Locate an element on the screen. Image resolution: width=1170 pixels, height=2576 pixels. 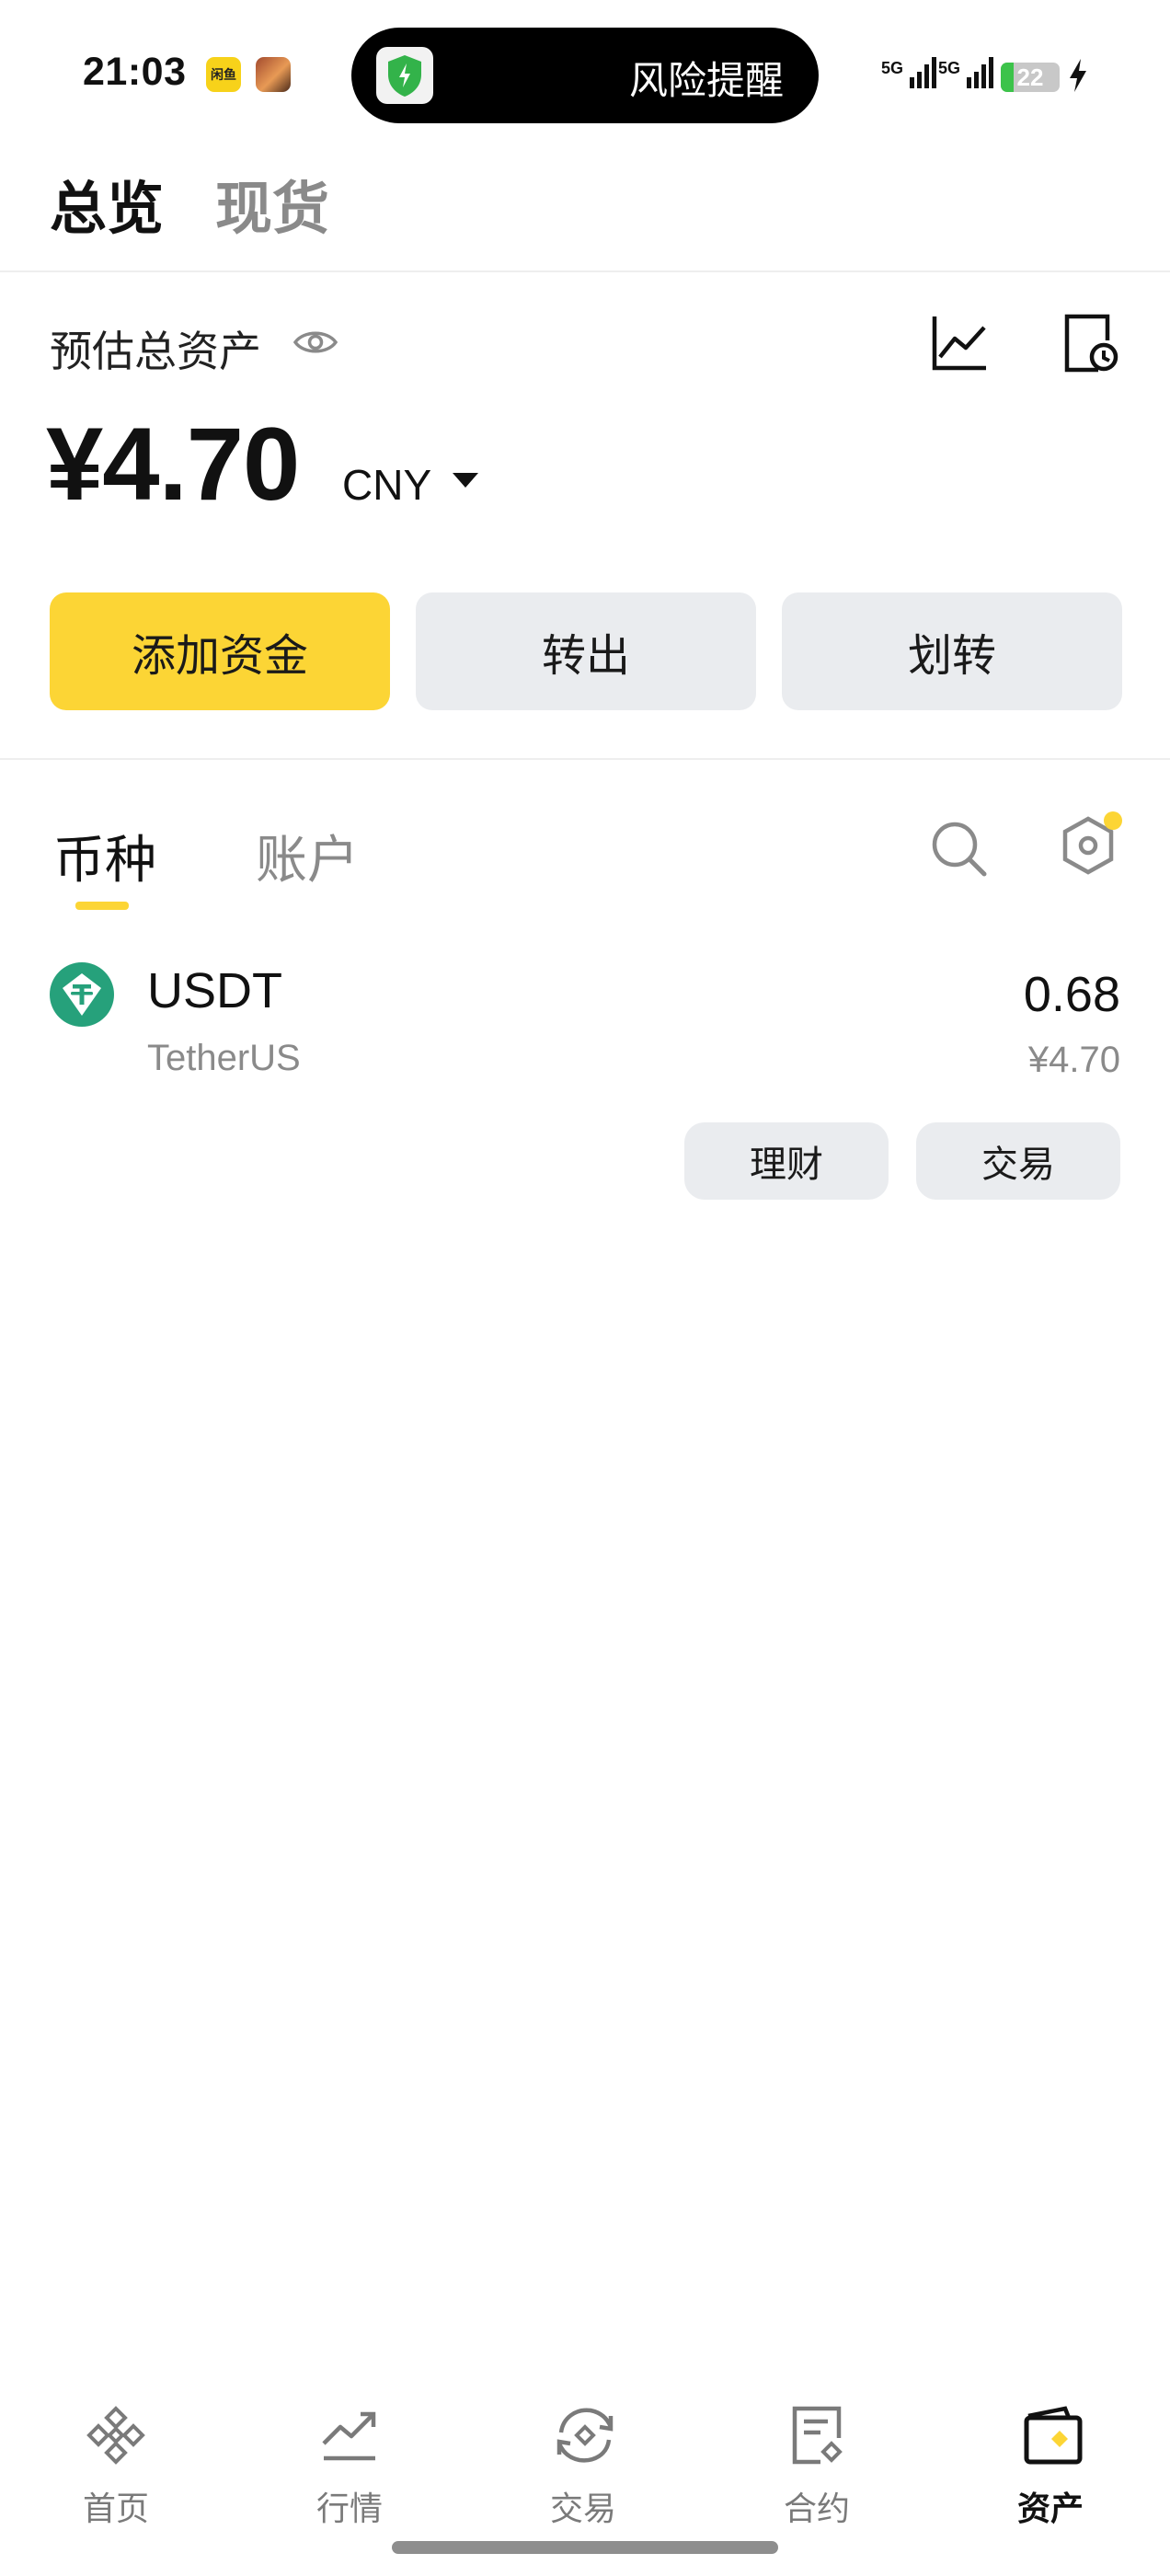
total-asset-value: ¥4.70 is located at coordinates (173, 464).